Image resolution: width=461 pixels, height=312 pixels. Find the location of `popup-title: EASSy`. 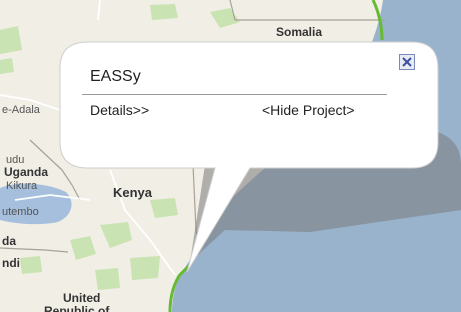

popup-title: EASSy is located at coordinates (115, 76).